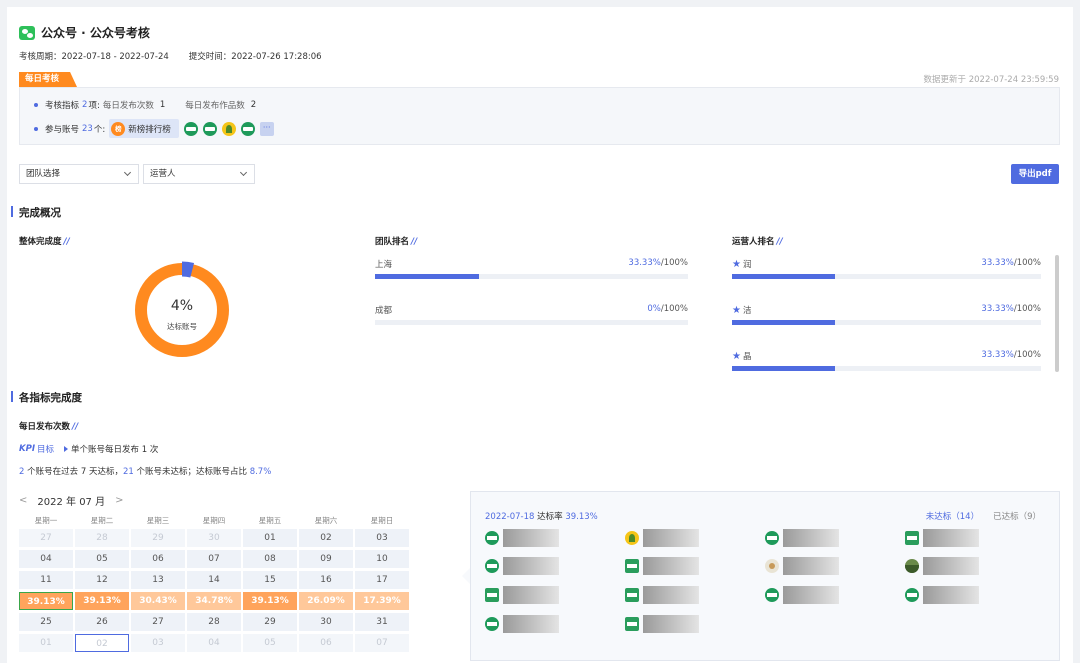 The height and width of the screenshot is (663, 1080). I want to click on calendar-day: 31, so click(382, 622).